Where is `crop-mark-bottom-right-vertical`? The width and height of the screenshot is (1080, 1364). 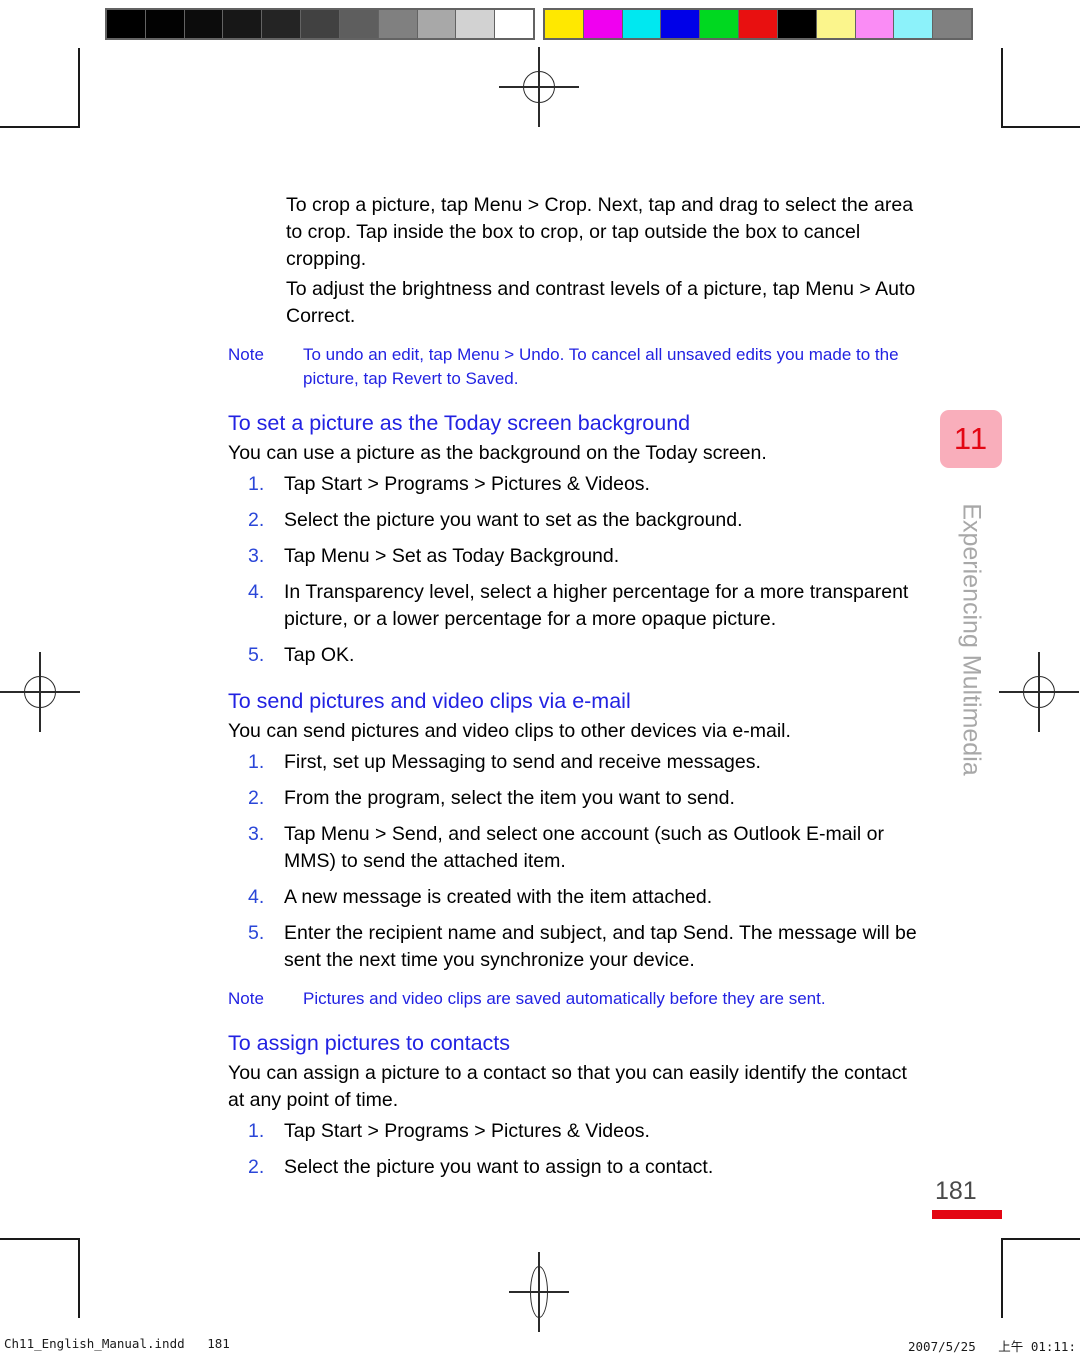 crop-mark-bottom-right-vertical is located at coordinates (1002, 1278).